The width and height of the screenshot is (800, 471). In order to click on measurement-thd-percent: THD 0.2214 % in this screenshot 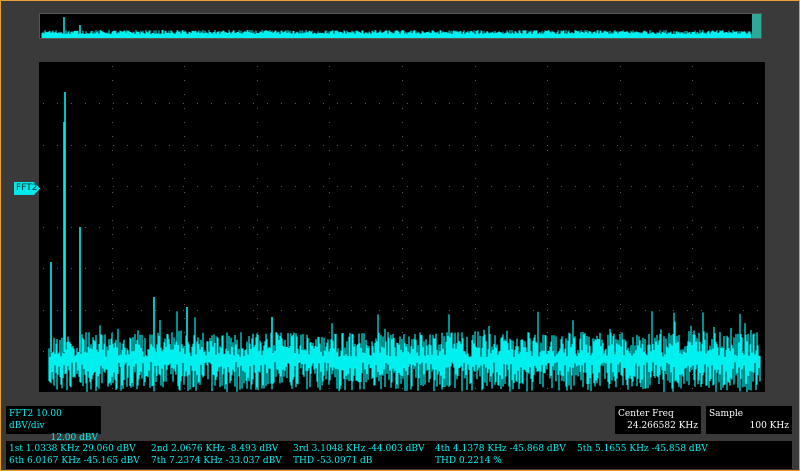, I will do `click(468, 461)`.